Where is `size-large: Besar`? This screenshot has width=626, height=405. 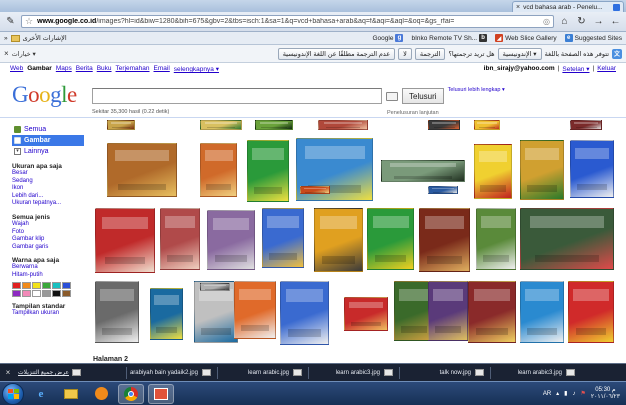
size-large: Besar is located at coordinates (48, 174).